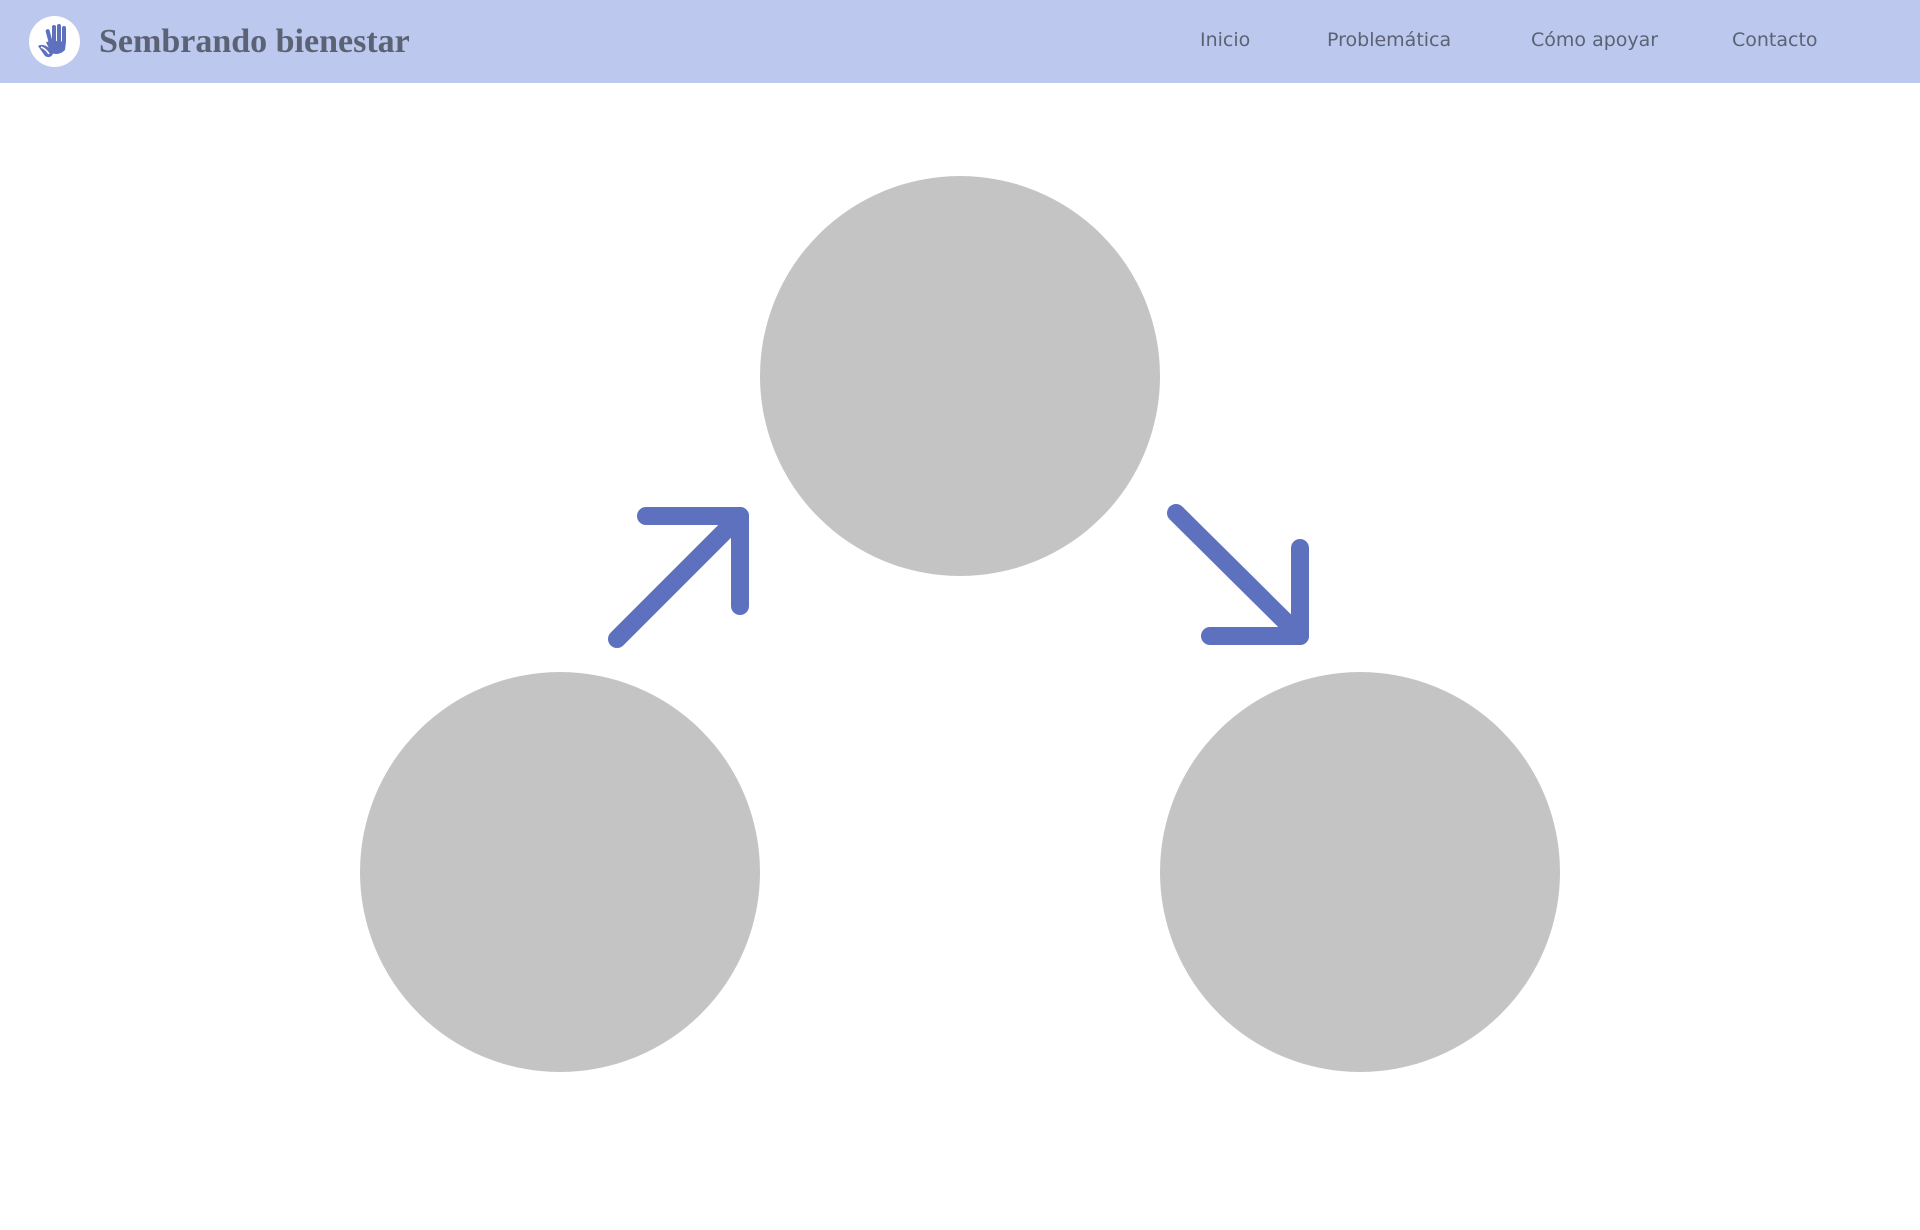 This screenshot has height=1230, width=1920. I want to click on logo, so click(54, 41).